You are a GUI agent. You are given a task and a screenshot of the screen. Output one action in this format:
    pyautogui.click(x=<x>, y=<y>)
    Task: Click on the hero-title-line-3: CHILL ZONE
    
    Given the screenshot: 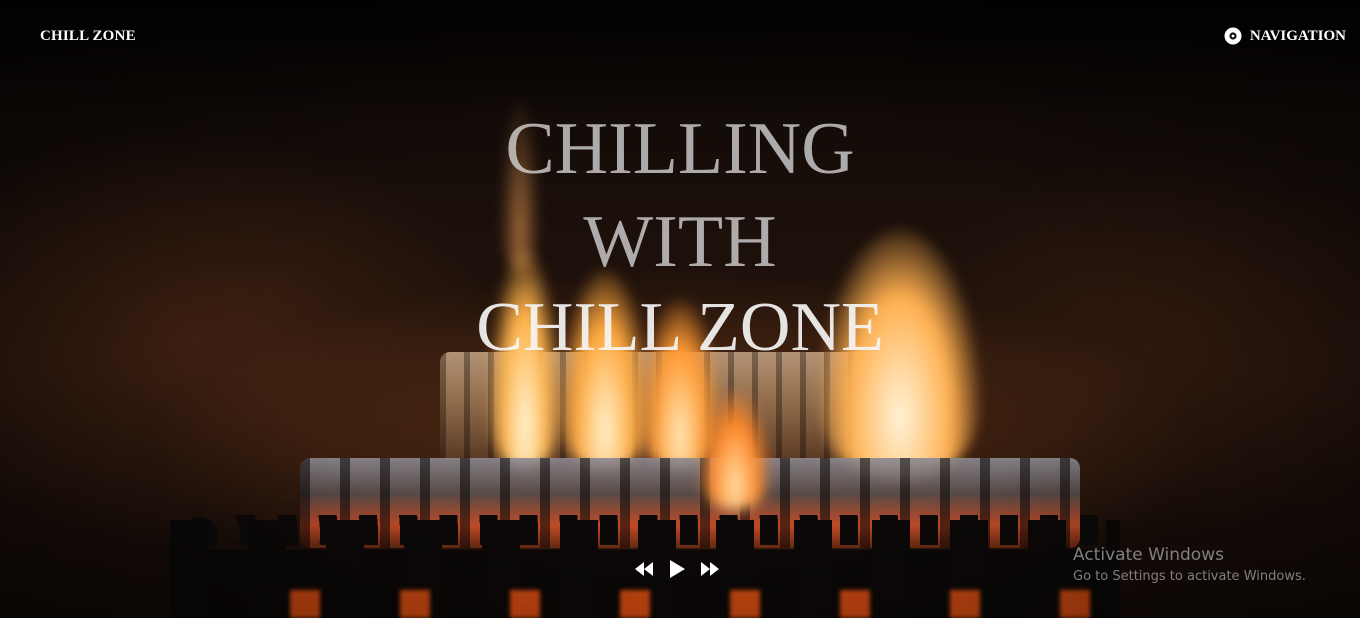 What is the action you would take?
    pyautogui.click(x=680, y=327)
    